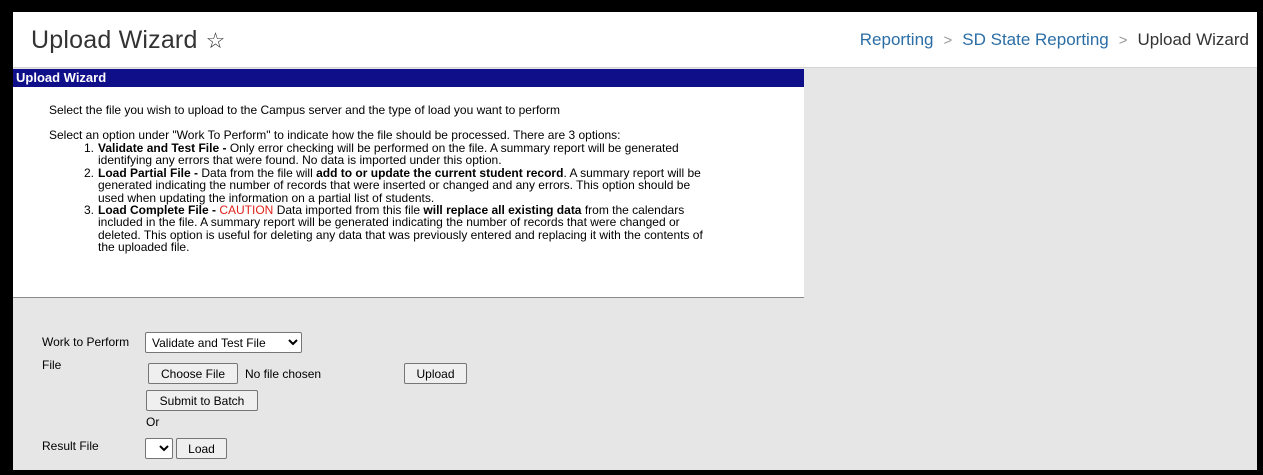  What do you see at coordinates (153, 422) in the screenshot?
I see `or-text: Or` at bounding box center [153, 422].